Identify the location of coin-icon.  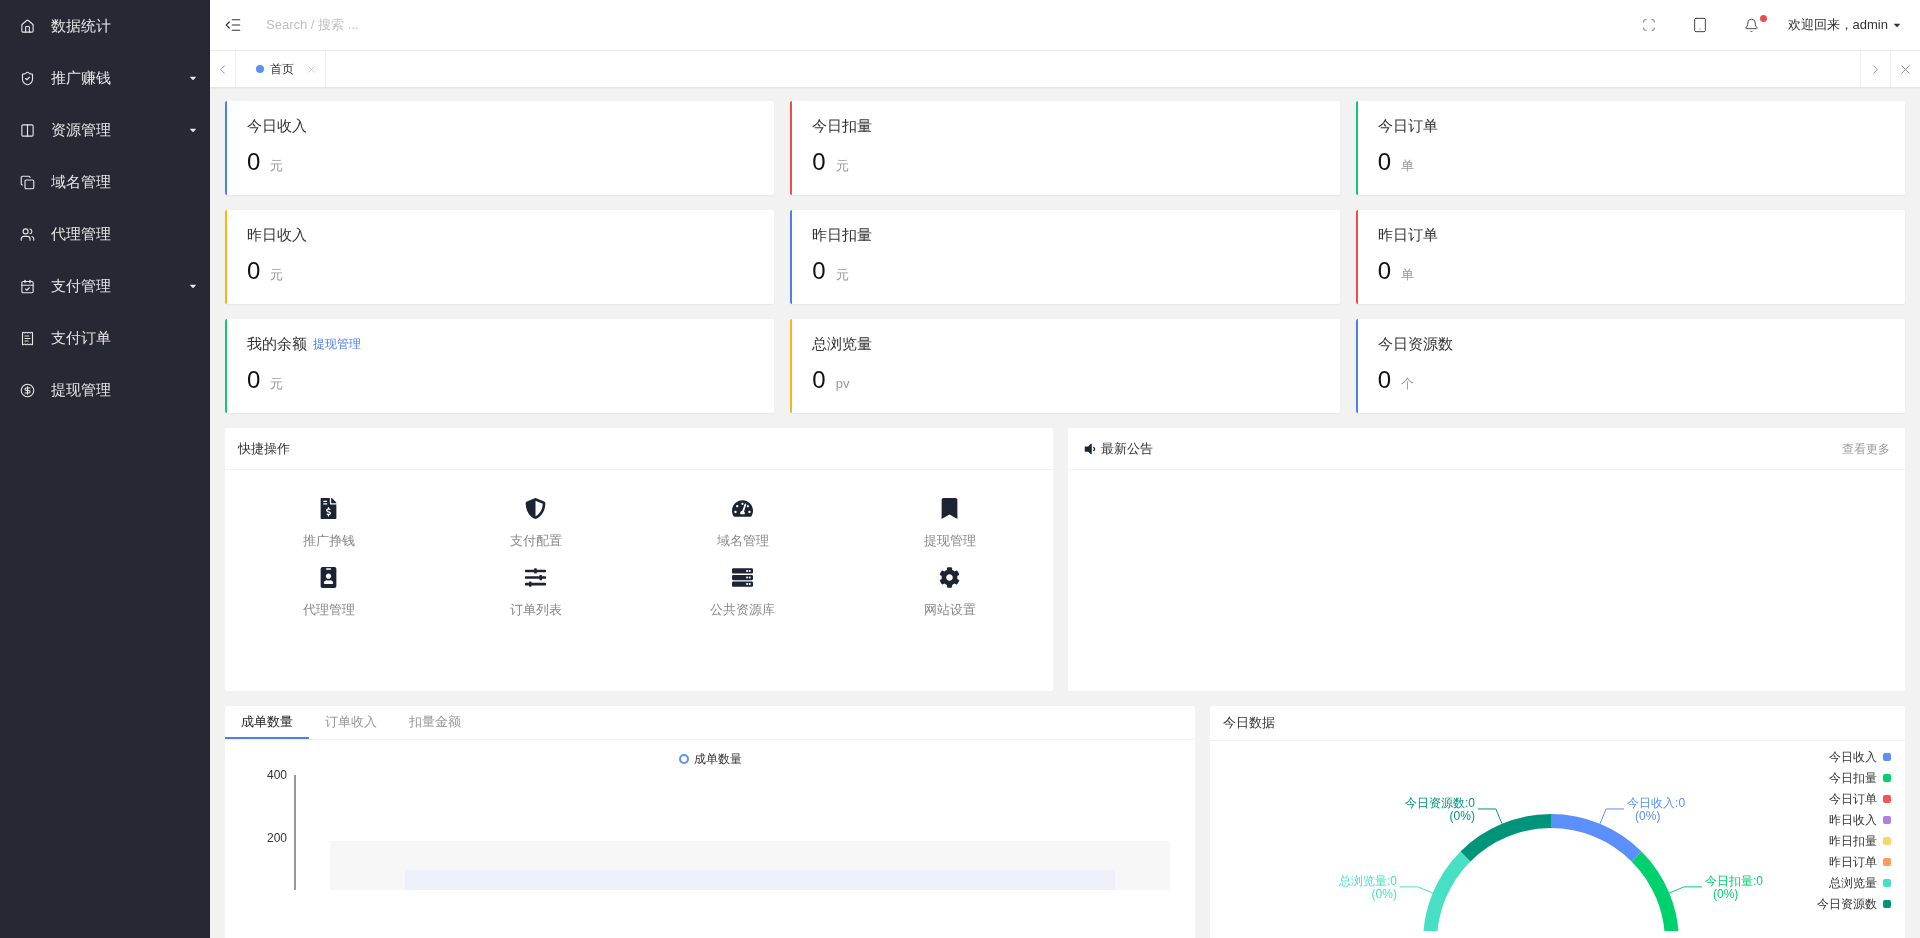
(27, 390).